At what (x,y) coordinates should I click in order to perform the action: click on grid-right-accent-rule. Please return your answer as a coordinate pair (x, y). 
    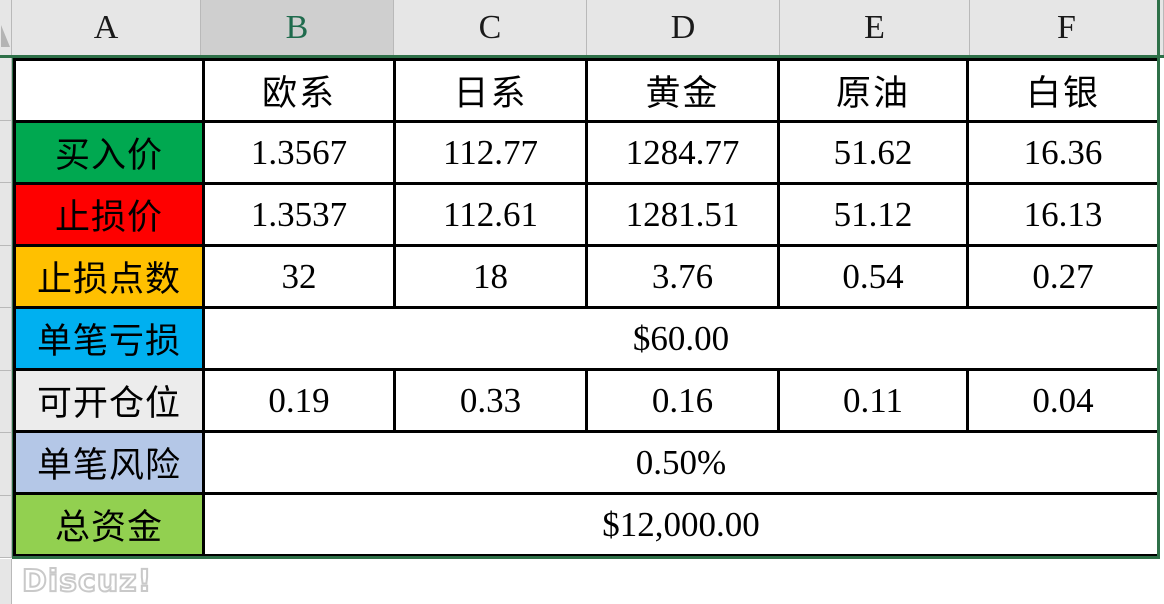
    Looking at the image, I should click on (1158, 280).